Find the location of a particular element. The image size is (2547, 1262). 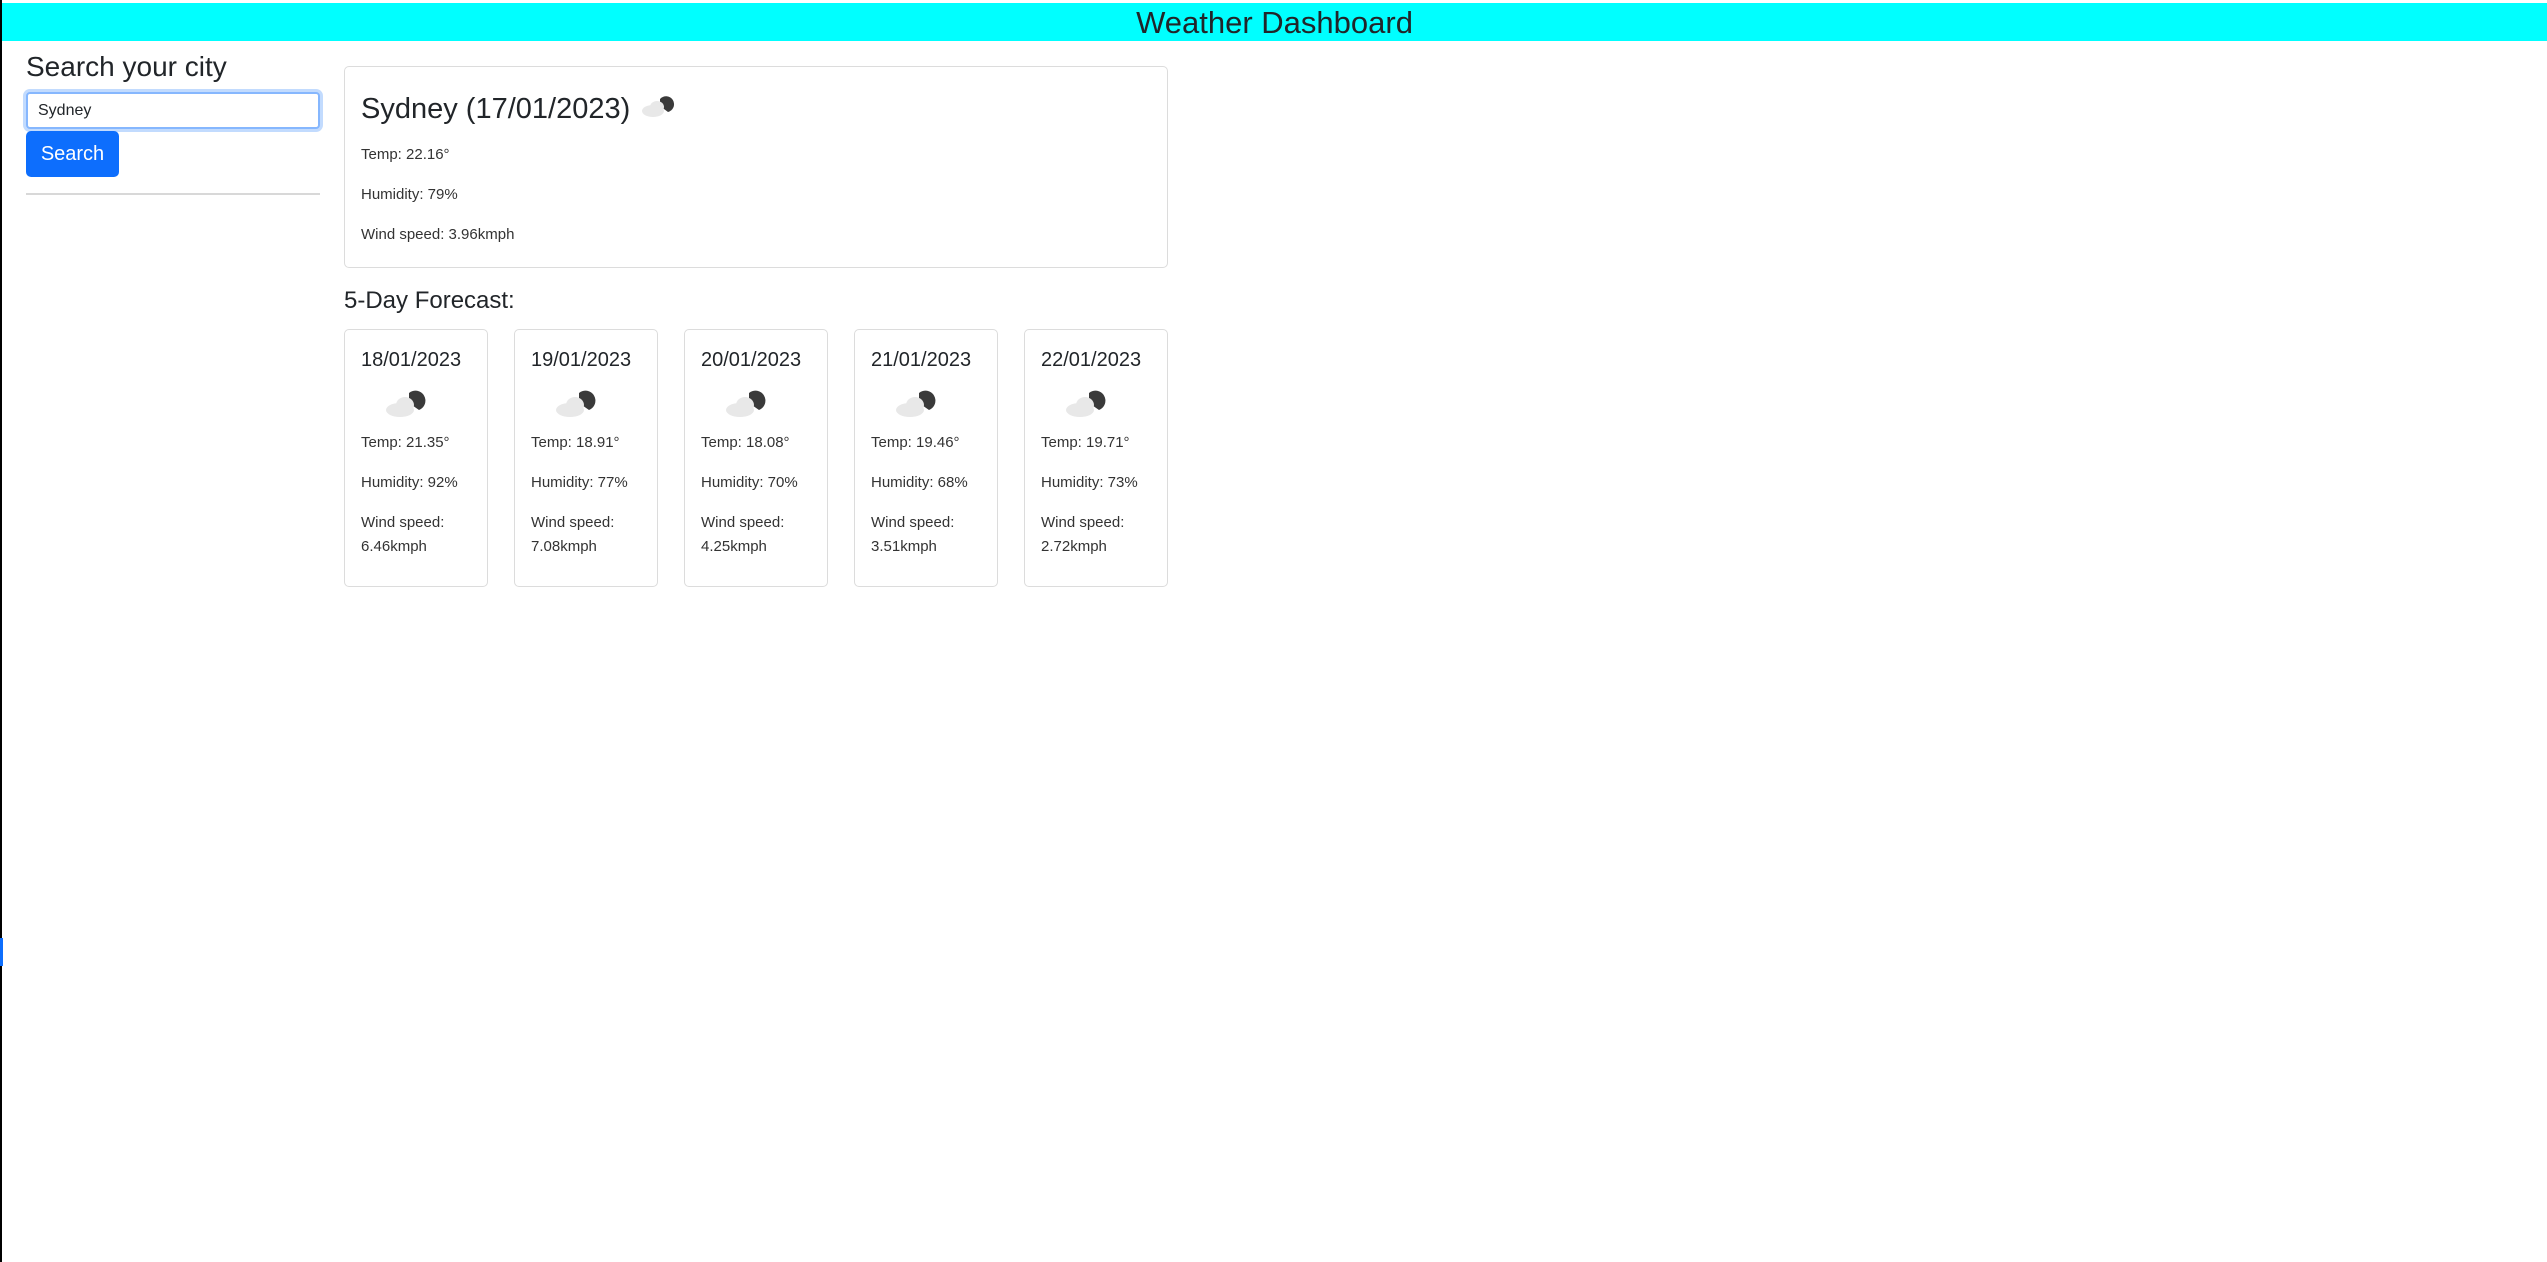

forecast-temp: Temp: 18.91° is located at coordinates (575, 442).